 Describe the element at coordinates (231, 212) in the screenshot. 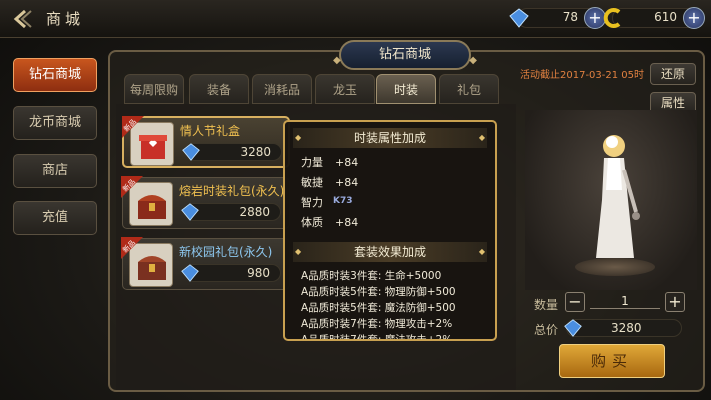

I see `item-price: 2880` at that location.